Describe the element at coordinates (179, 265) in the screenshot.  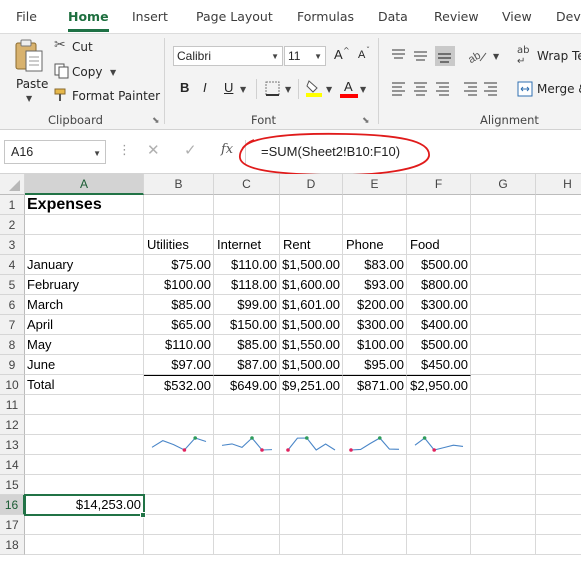
I see `cell-b4: $75.00` at that location.